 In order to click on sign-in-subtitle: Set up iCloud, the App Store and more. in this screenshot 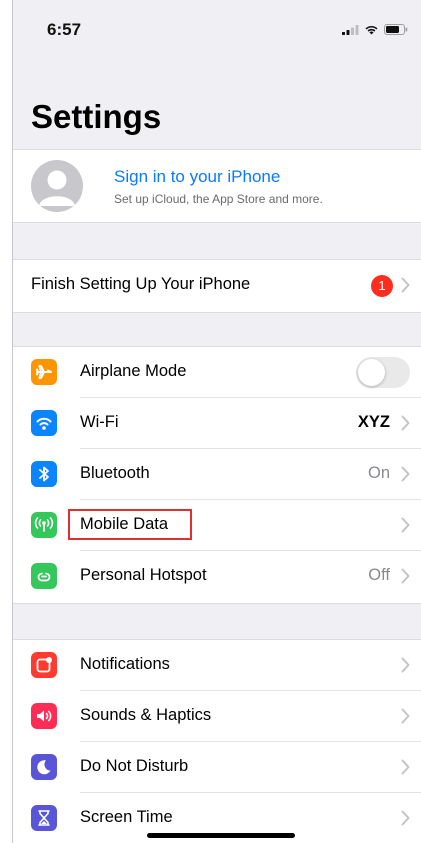, I will do `click(218, 199)`.